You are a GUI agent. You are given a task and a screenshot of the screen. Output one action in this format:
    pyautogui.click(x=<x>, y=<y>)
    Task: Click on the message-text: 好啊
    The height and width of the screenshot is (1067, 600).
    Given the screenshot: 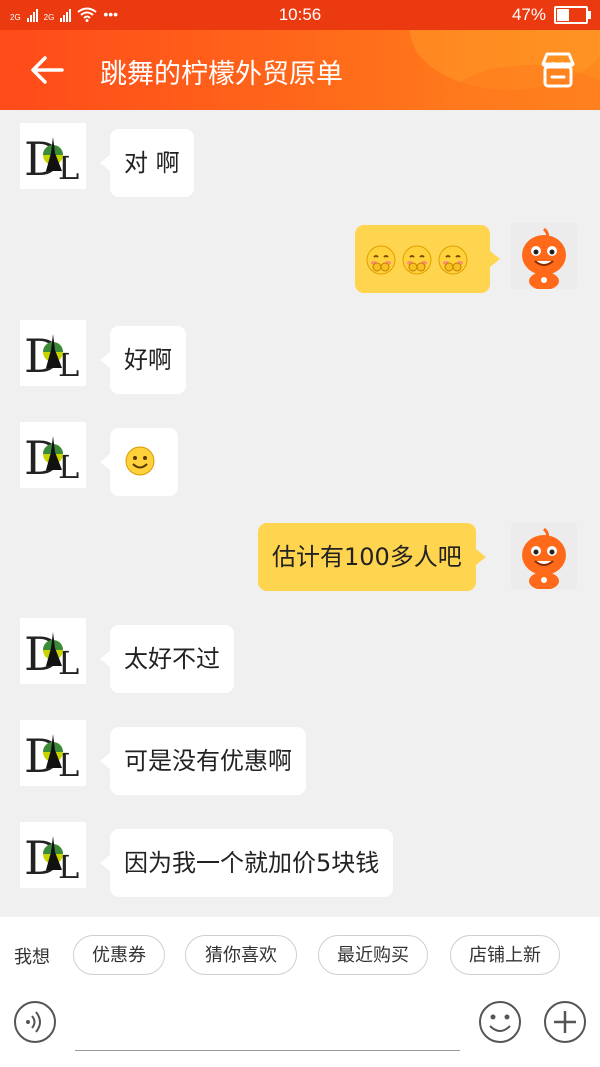 What is the action you would take?
    pyautogui.click(x=148, y=360)
    